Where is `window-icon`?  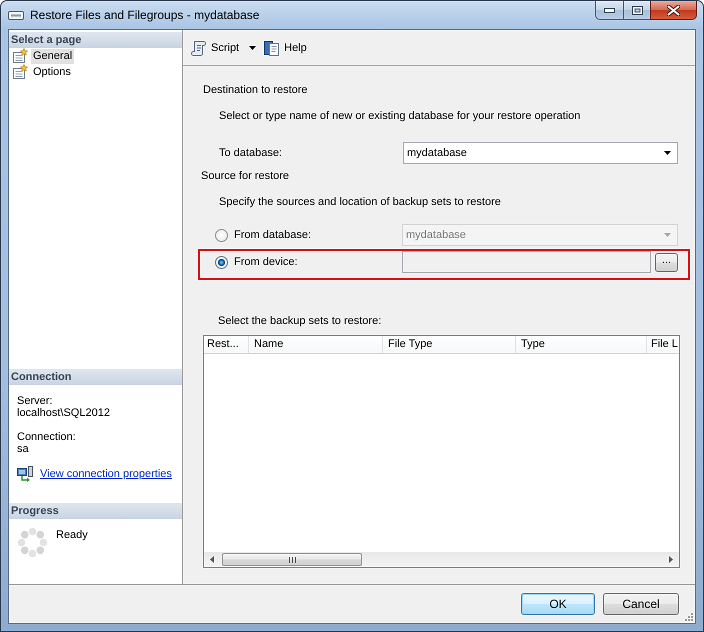 window-icon is located at coordinates (16, 15).